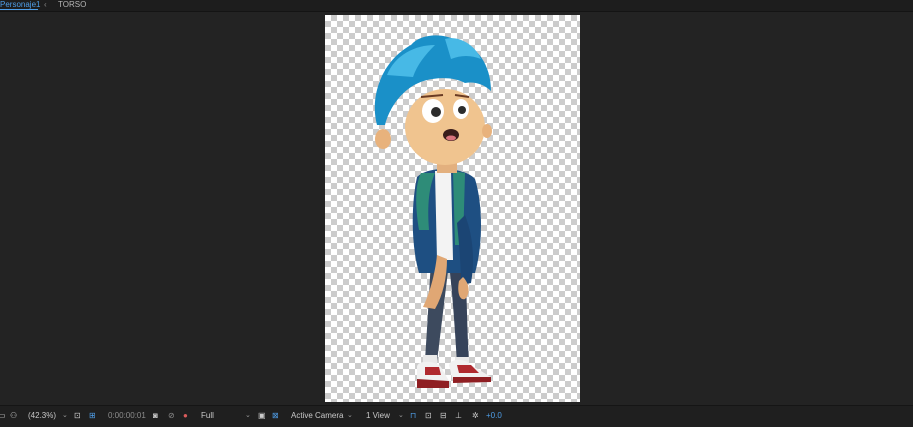 The height and width of the screenshot is (427, 913). What do you see at coordinates (77, 416) in the screenshot?
I see `fit-to-frame-icon: ⊡` at bounding box center [77, 416].